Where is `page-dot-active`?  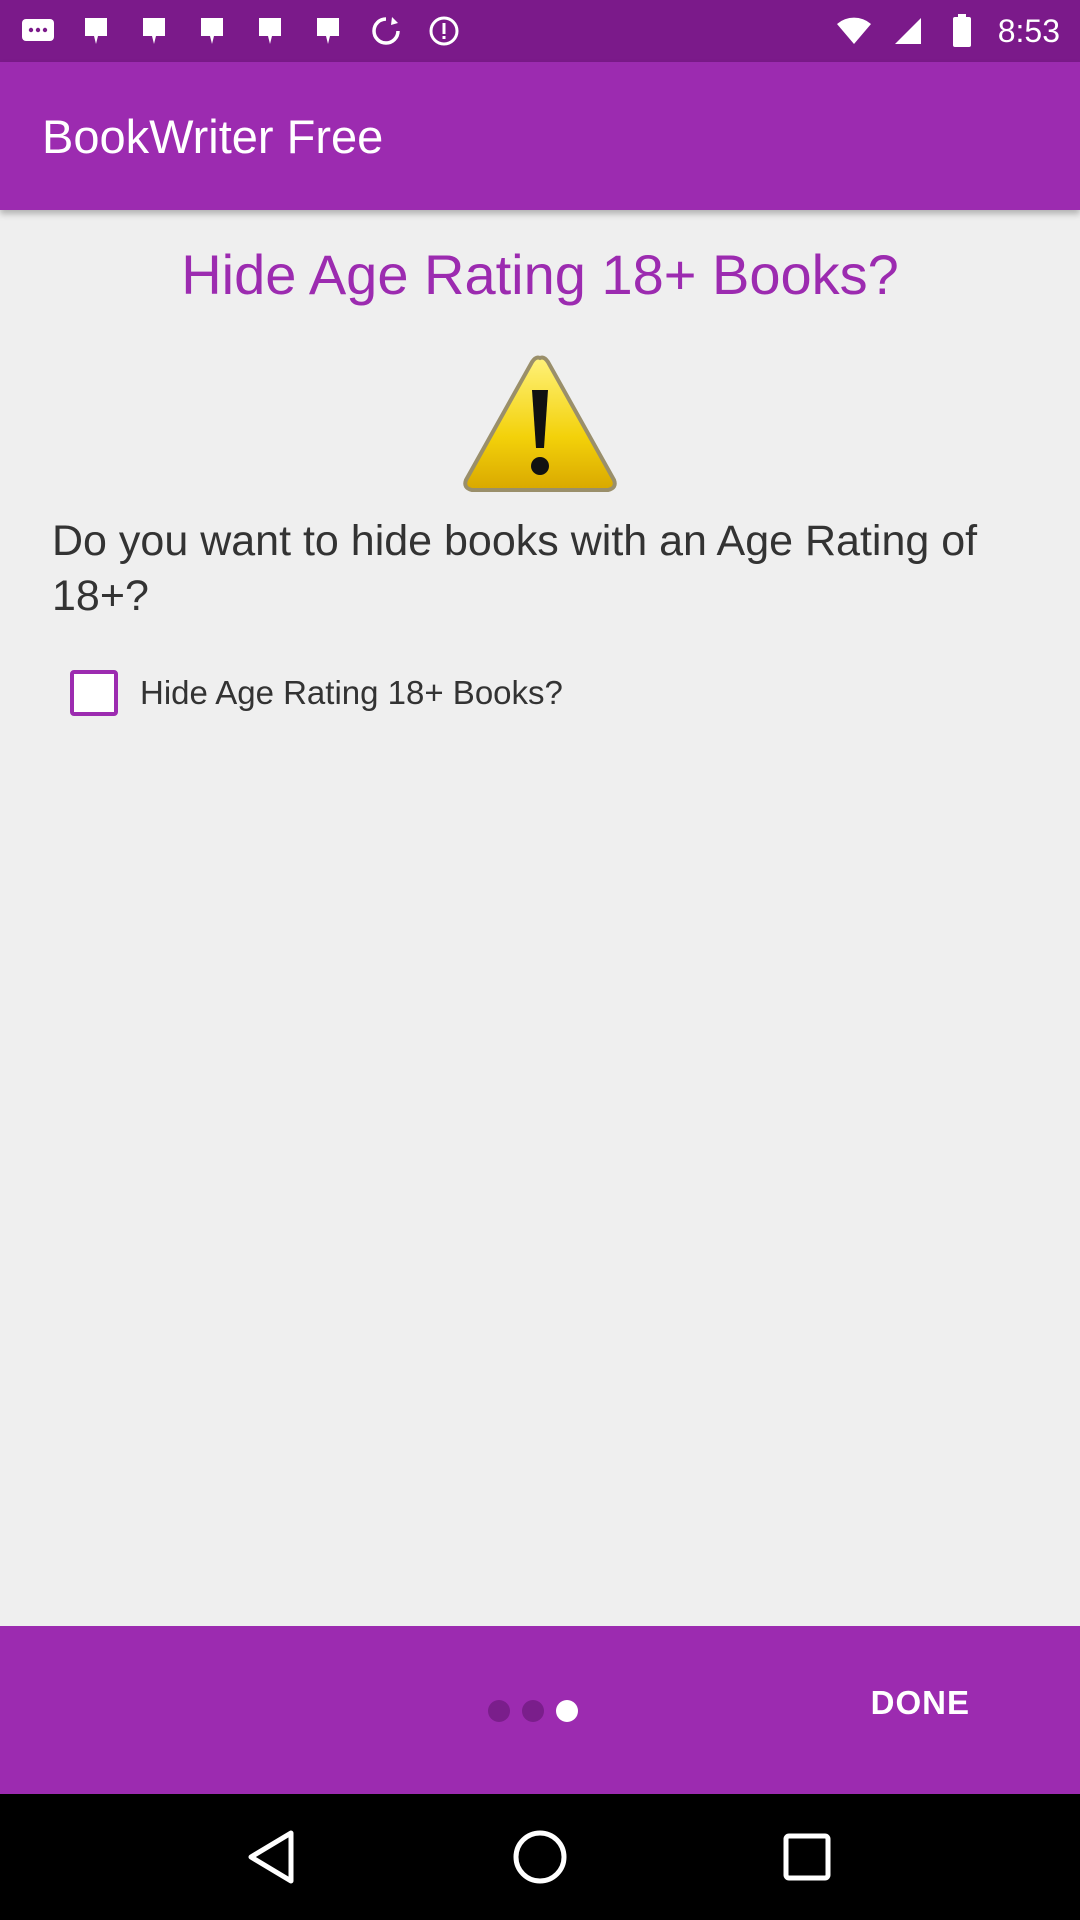 page-dot-active is located at coordinates (567, 1711).